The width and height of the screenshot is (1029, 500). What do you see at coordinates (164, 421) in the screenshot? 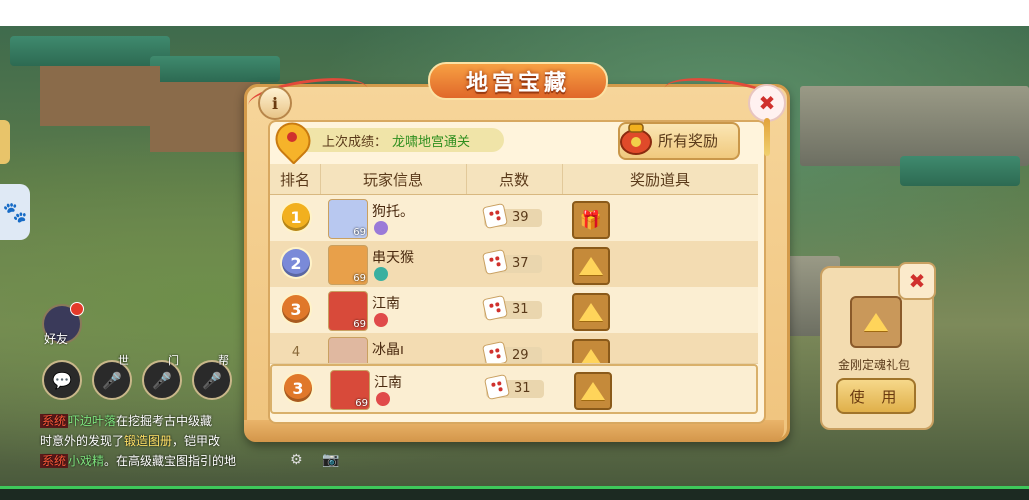
I see `chat-text: 在挖掘考古中级藏` at bounding box center [164, 421].